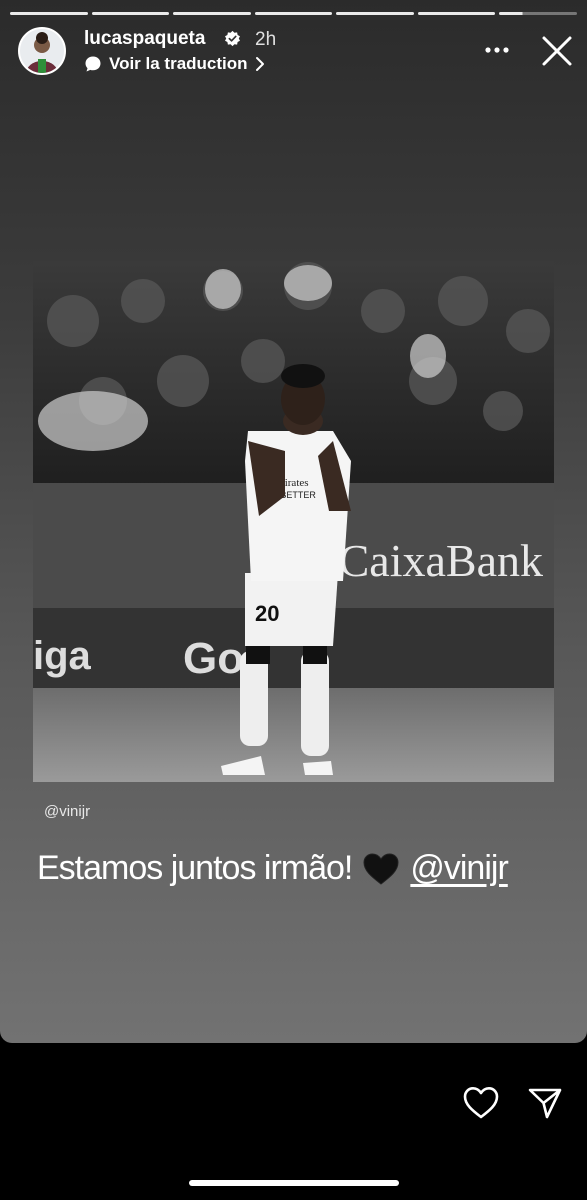 Image resolution: width=587 pixels, height=1200 pixels. I want to click on story-progress-bar, so click(294, 13).